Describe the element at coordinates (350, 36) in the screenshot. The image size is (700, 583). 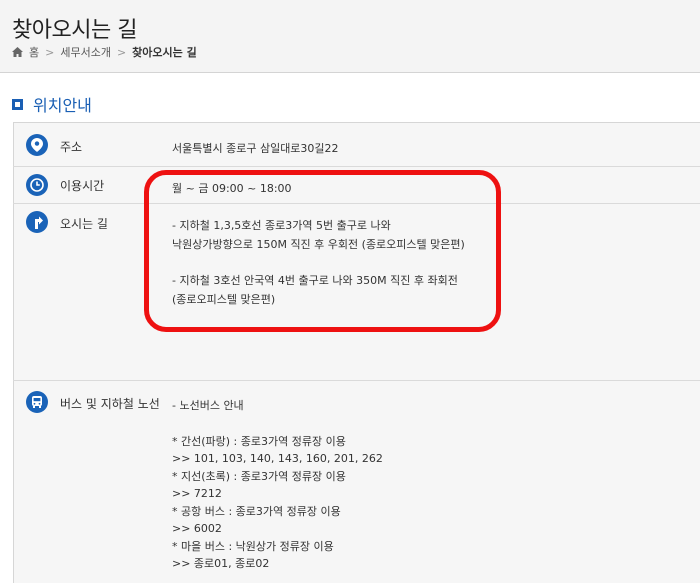
I see `page-header: 찾아오시는 길 홈 > 세무서소개 > 찾아오시는 길` at that location.